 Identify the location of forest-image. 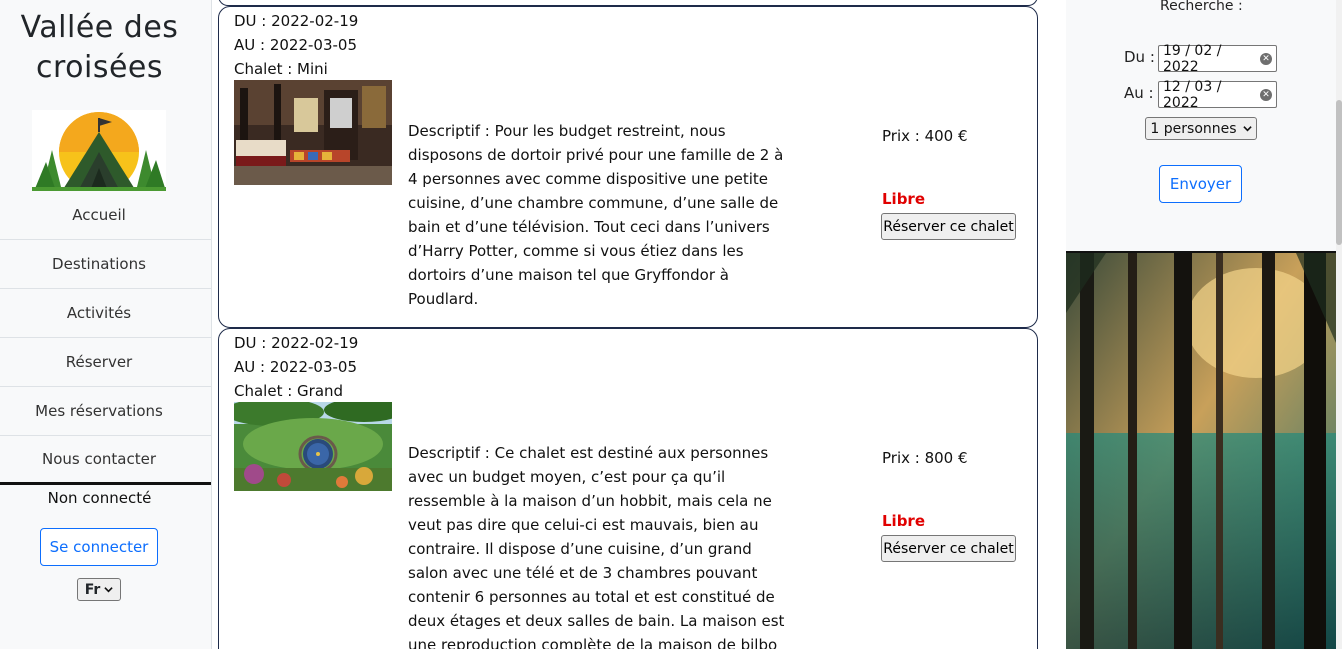
(1201, 450).